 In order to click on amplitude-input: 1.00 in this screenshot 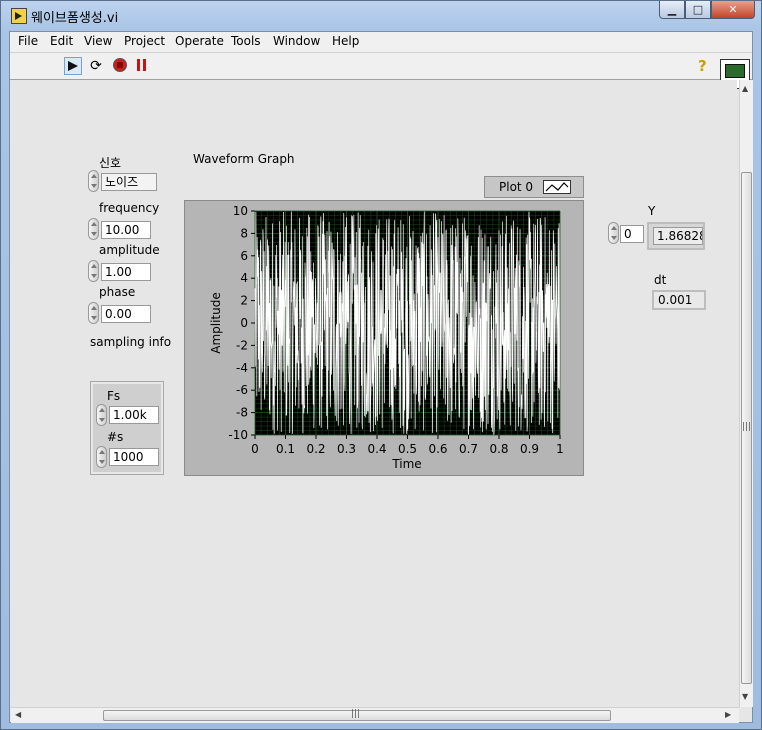, I will do `click(126, 272)`.